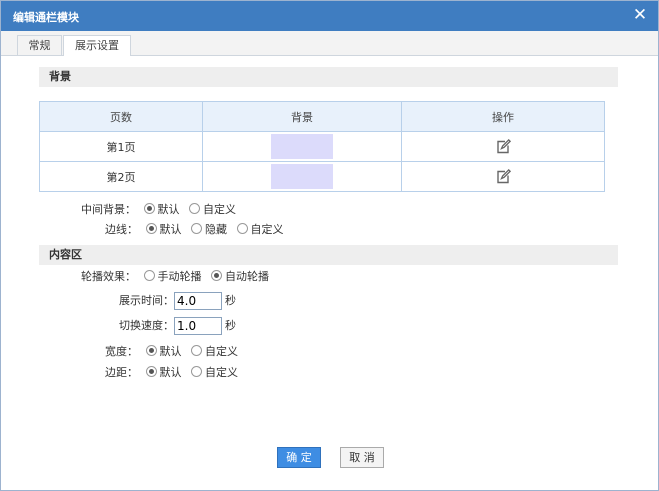 This screenshot has height=491, width=659. I want to click on display-time-label: 展示时间：, so click(146, 300).